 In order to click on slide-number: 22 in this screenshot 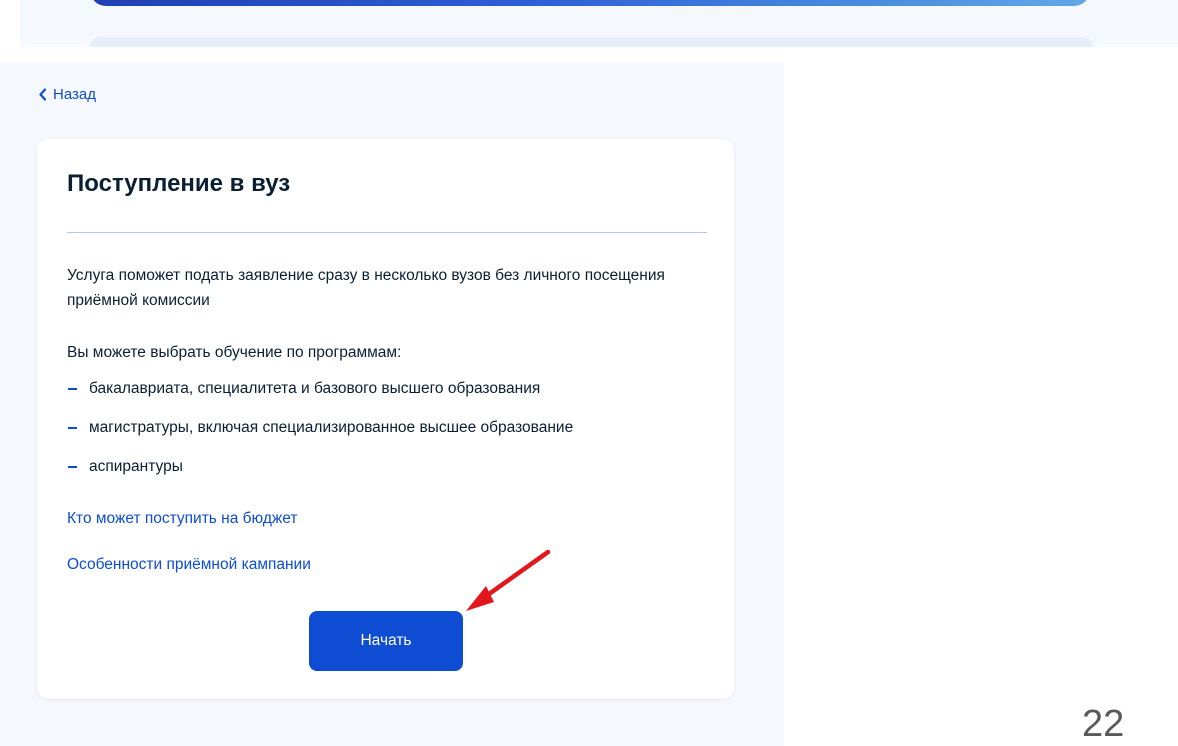, I will do `click(1103, 724)`.